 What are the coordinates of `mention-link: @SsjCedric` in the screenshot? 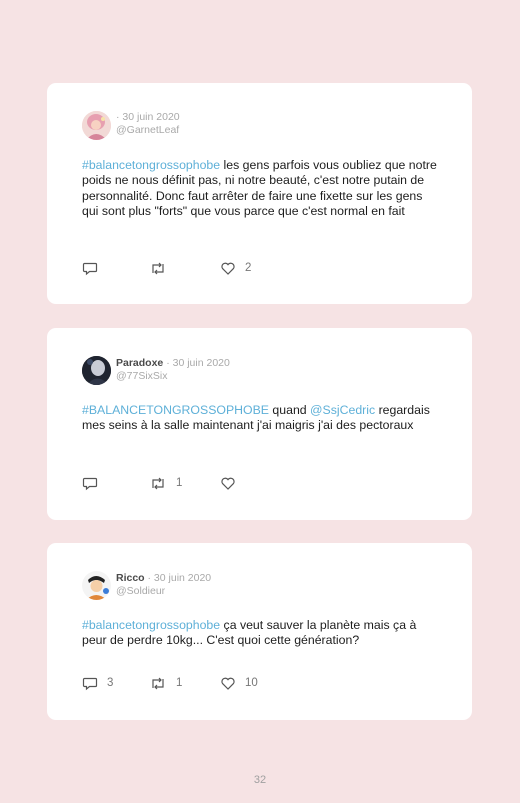 It's located at (342, 410).